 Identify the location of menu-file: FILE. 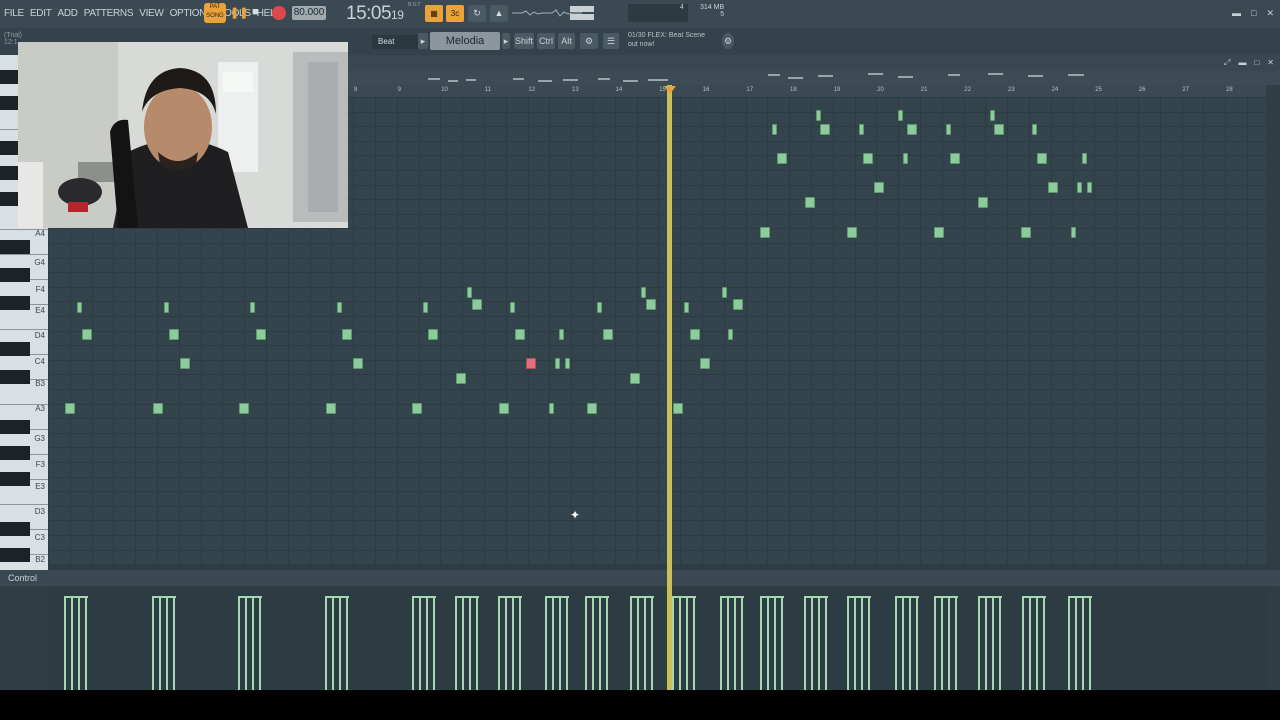
(14, 13).